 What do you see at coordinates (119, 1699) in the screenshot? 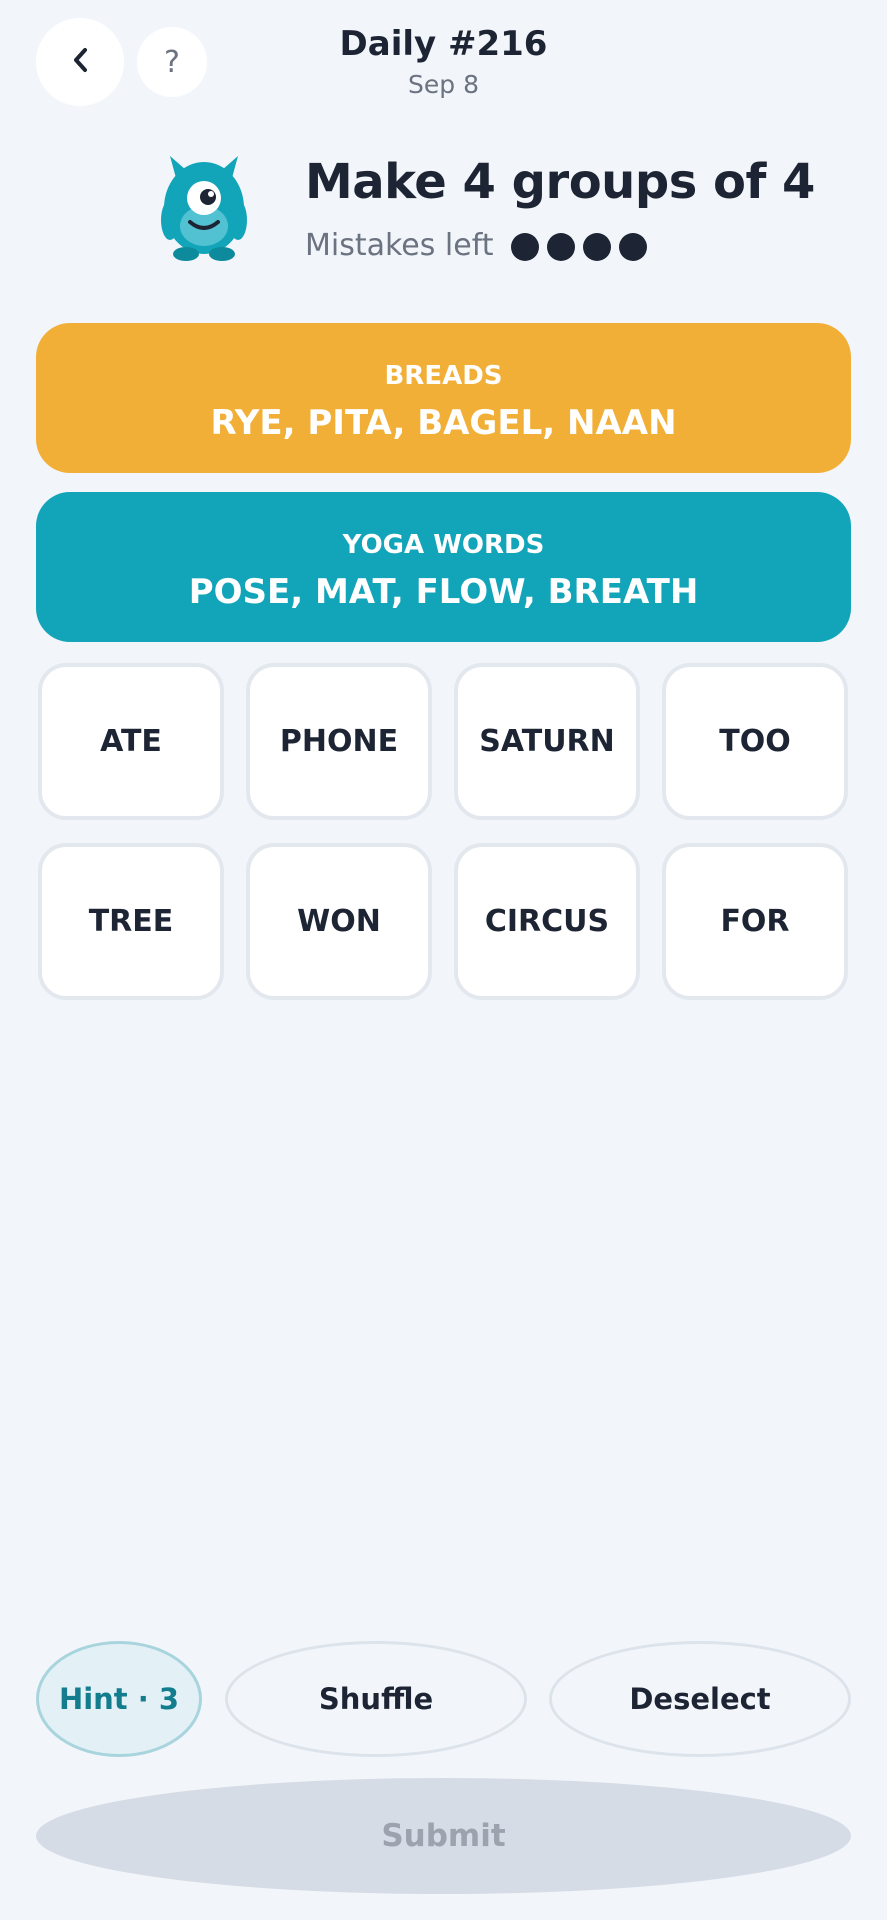
I see `hint-button: Hint · 3` at bounding box center [119, 1699].